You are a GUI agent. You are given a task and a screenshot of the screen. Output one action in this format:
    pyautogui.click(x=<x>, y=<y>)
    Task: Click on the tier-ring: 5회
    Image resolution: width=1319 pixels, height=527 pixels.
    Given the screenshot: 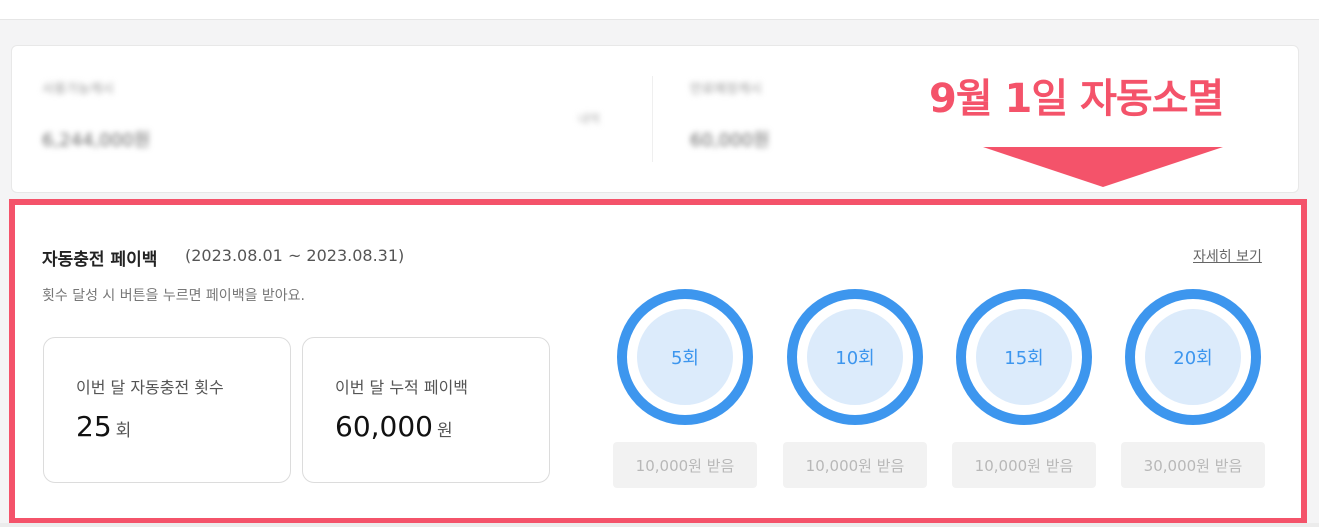 What is the action you would take?
    pyautogui.click(x=685, y=357)
    